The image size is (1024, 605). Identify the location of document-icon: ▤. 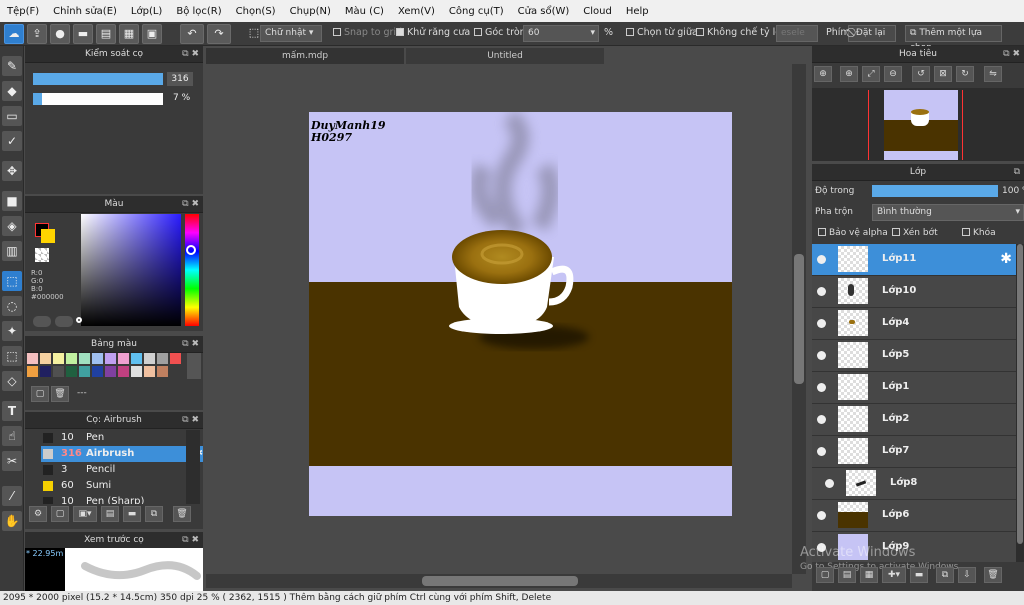
(106, 34).